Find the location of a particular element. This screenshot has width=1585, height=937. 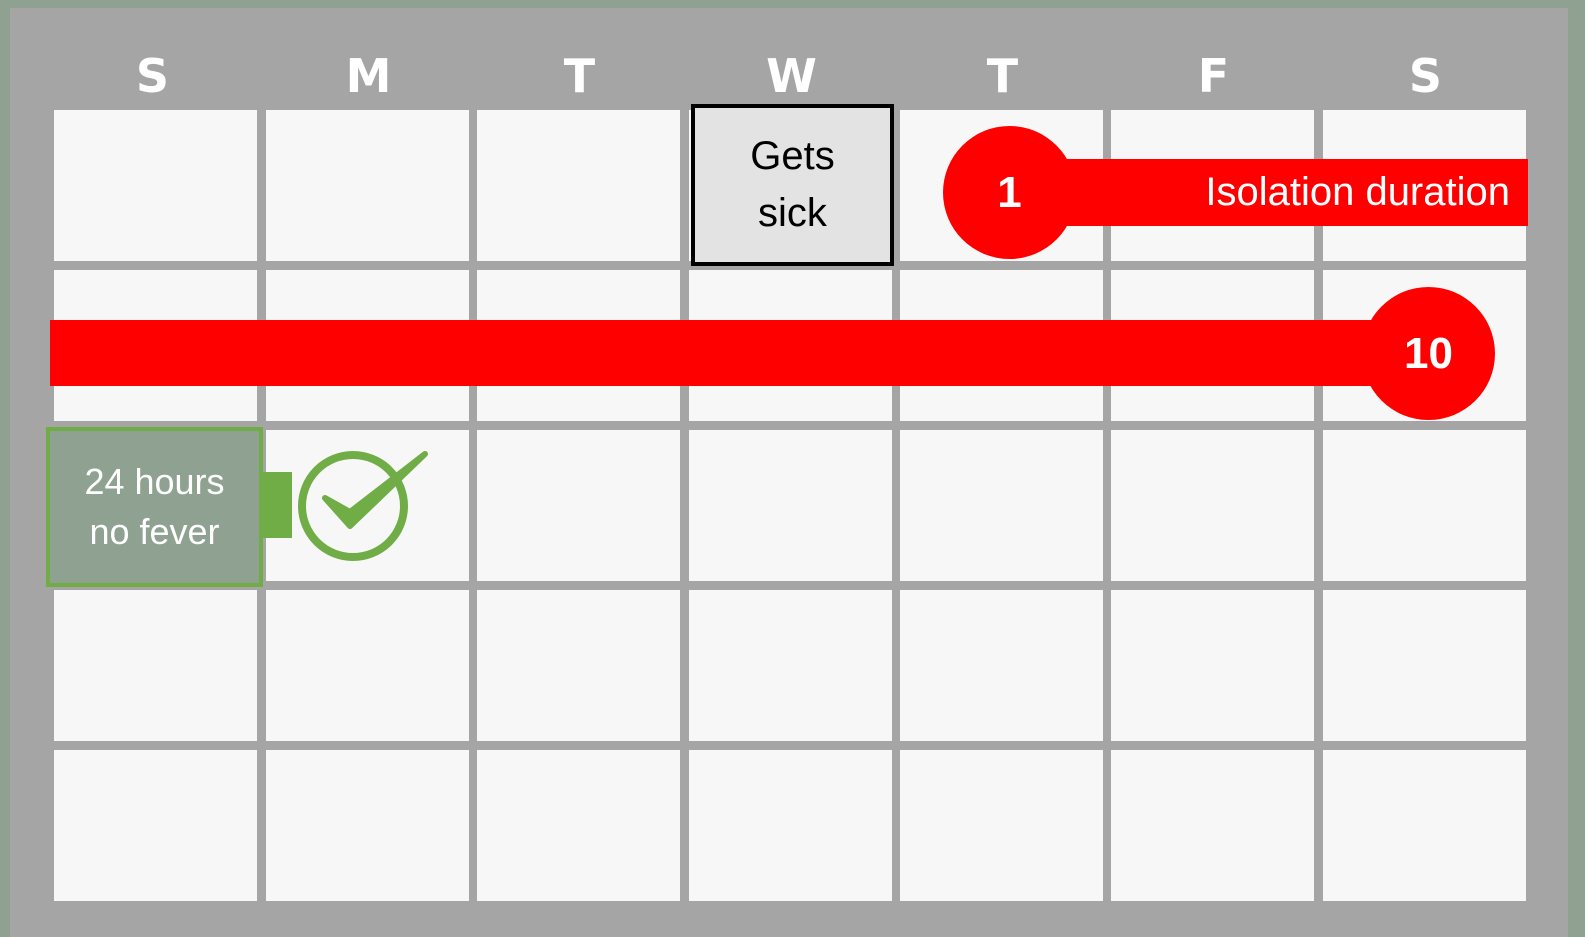

no-fever-connector is located at coordinates (275, 505).